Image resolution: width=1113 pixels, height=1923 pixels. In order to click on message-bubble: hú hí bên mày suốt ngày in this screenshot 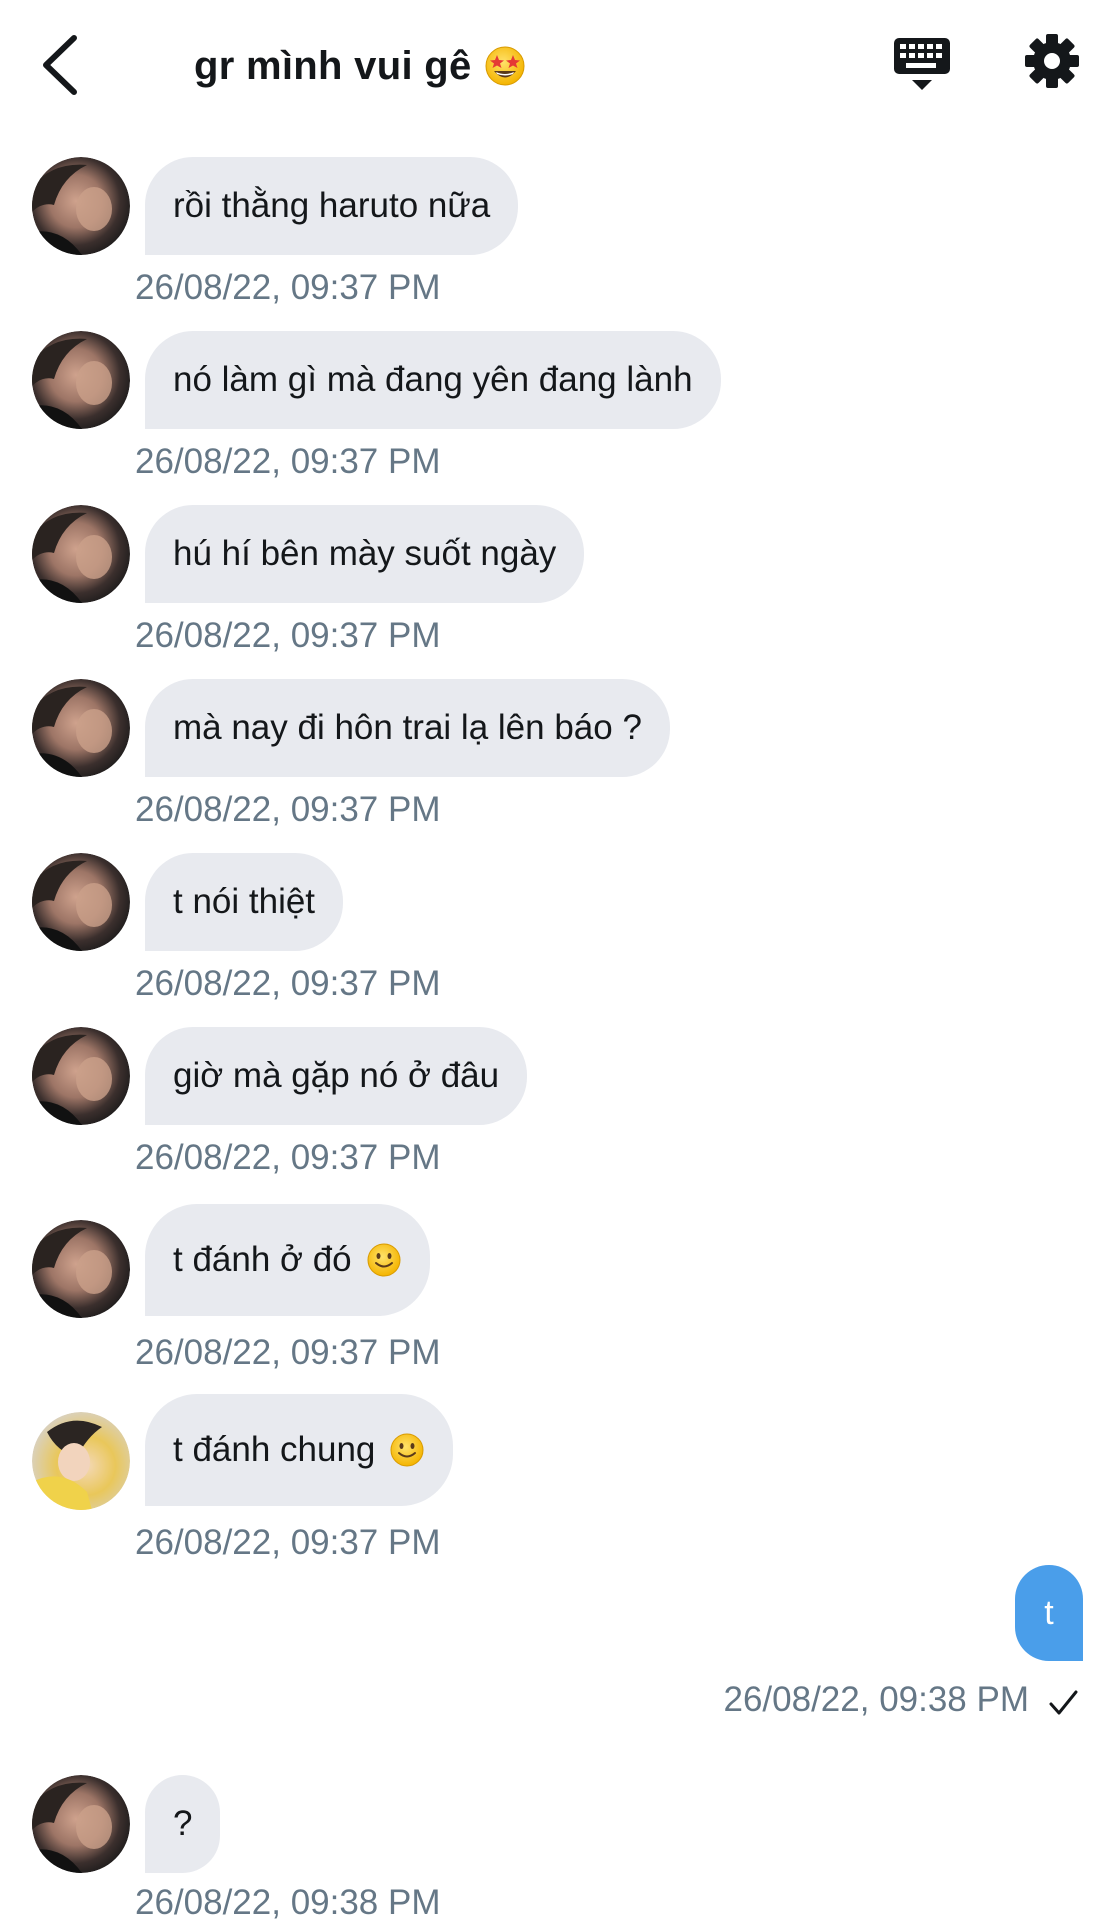, I will do `click(365, 554)`.